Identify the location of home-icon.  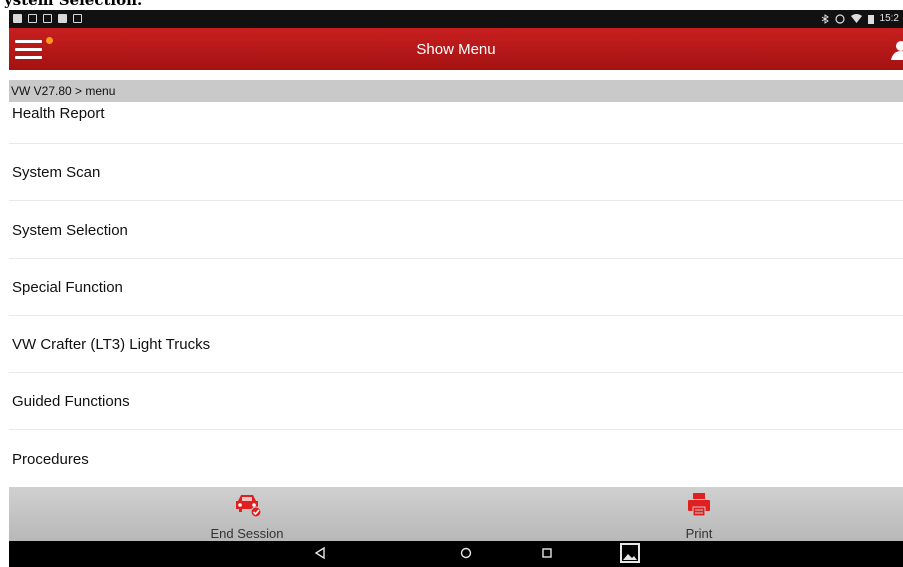
(466, 553).